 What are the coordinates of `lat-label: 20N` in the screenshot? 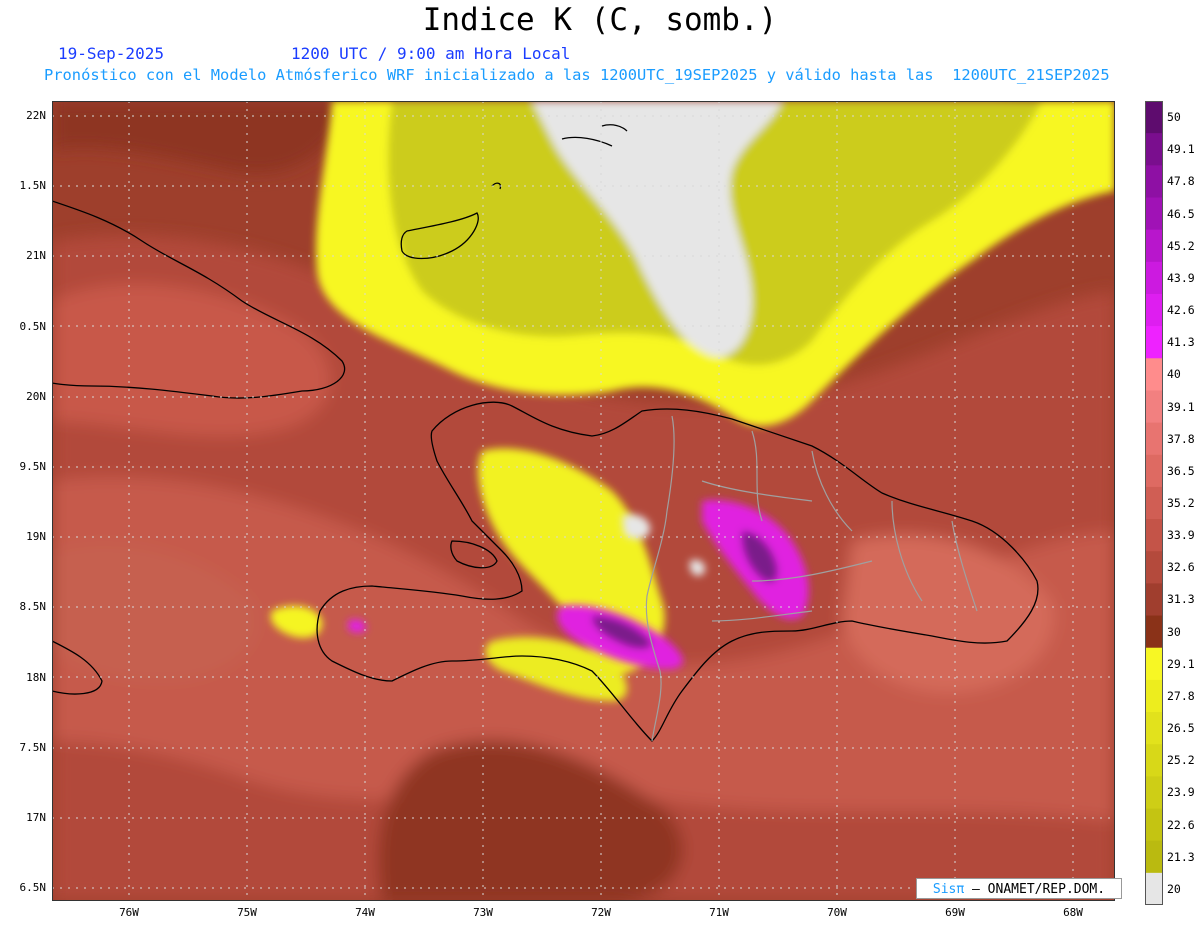 It's located at (36, 396).